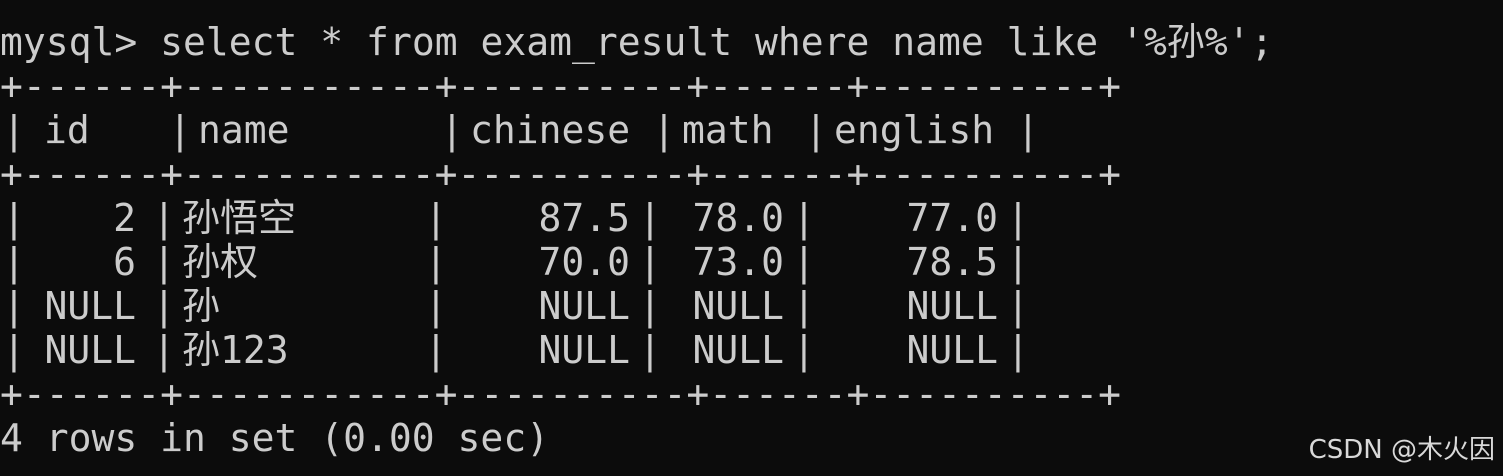  I want to click on table-header-row: | id | name | chinese | math | english |, so click(521, 130).